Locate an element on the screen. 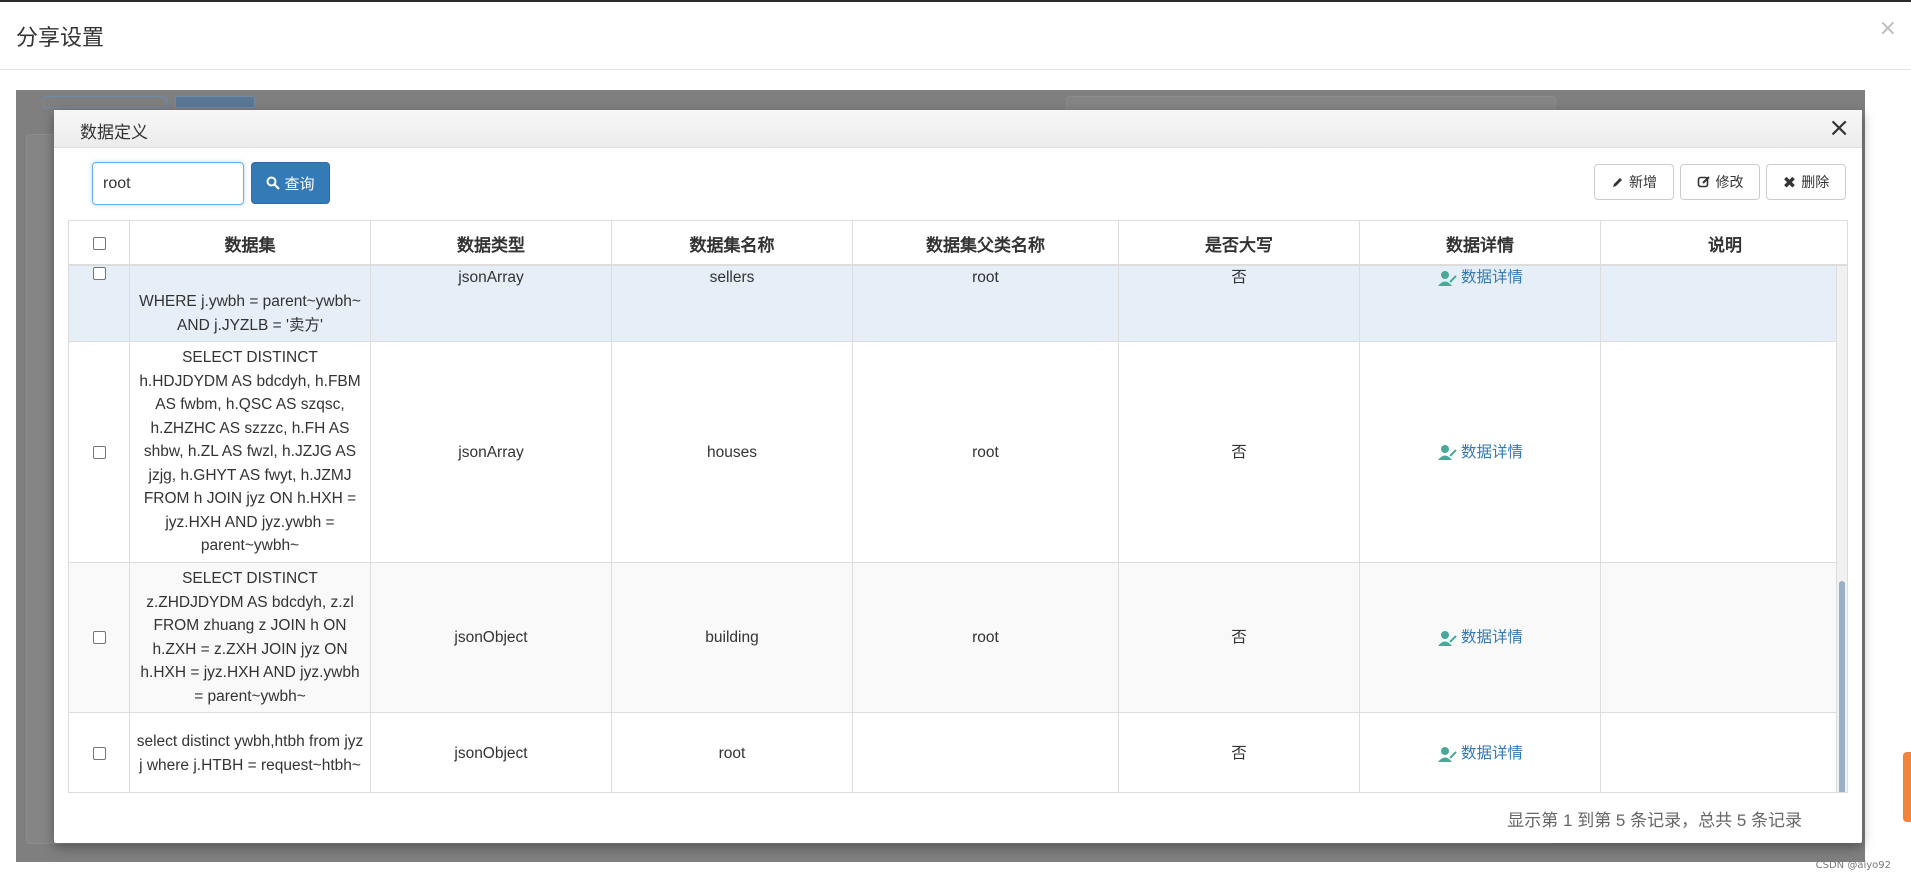 This screenshot has height=877, width=1911. outer-close-icon: × is located at coordinates (1888, 29).